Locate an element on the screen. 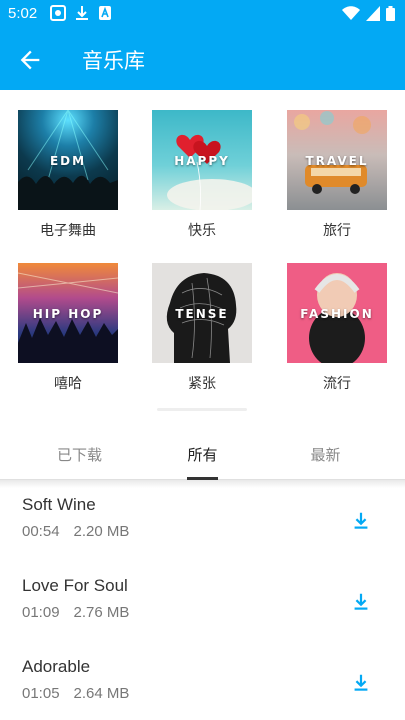 This screenshot has width=405, height=720. category-image-label: EDM is located at coordinates (68, 161).